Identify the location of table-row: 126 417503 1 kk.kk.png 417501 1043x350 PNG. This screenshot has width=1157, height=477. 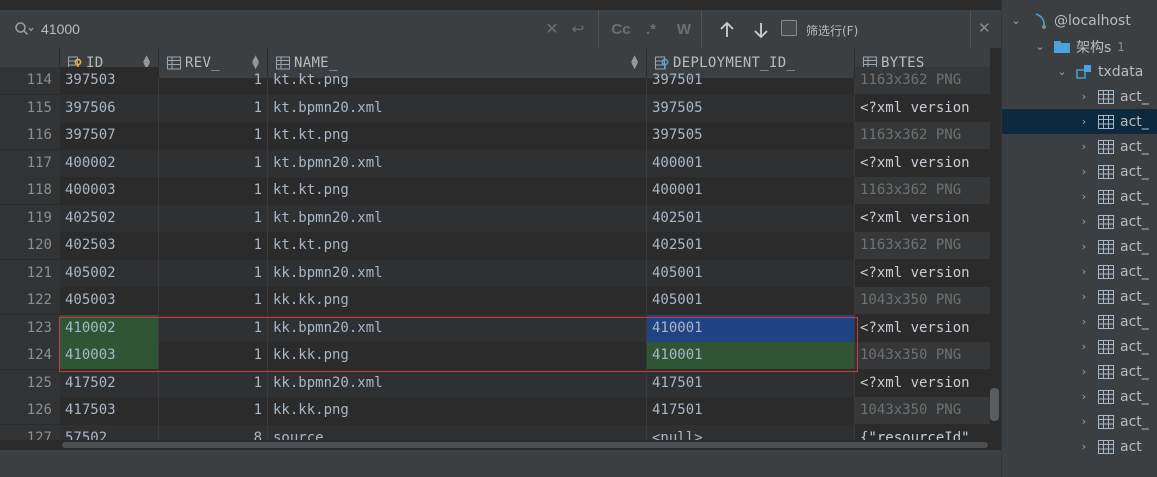
(495, 411).